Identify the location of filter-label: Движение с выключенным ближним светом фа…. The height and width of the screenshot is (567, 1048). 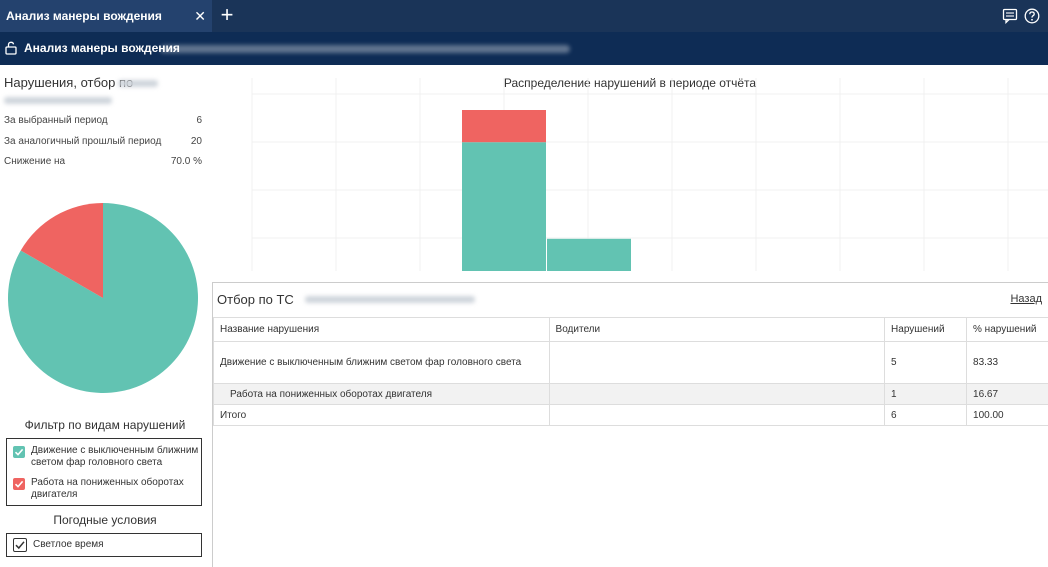
(115, 456).